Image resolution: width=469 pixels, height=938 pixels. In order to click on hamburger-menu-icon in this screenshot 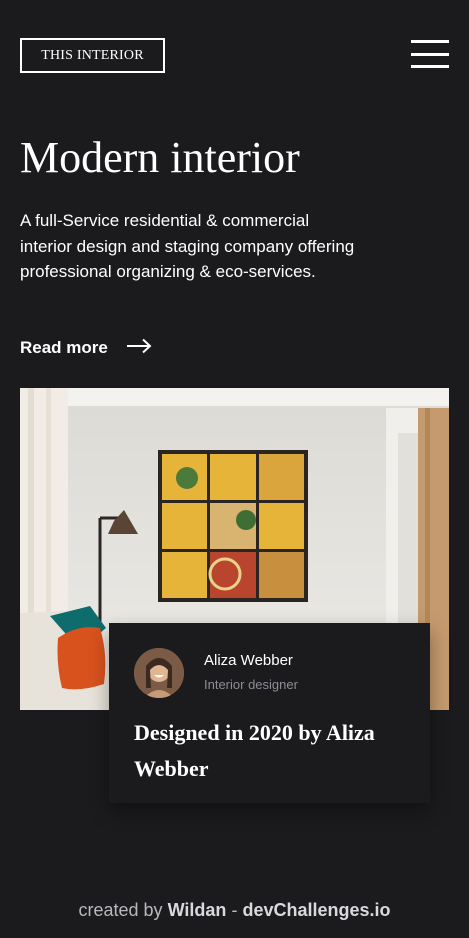, I will do `click(430, 54)`.